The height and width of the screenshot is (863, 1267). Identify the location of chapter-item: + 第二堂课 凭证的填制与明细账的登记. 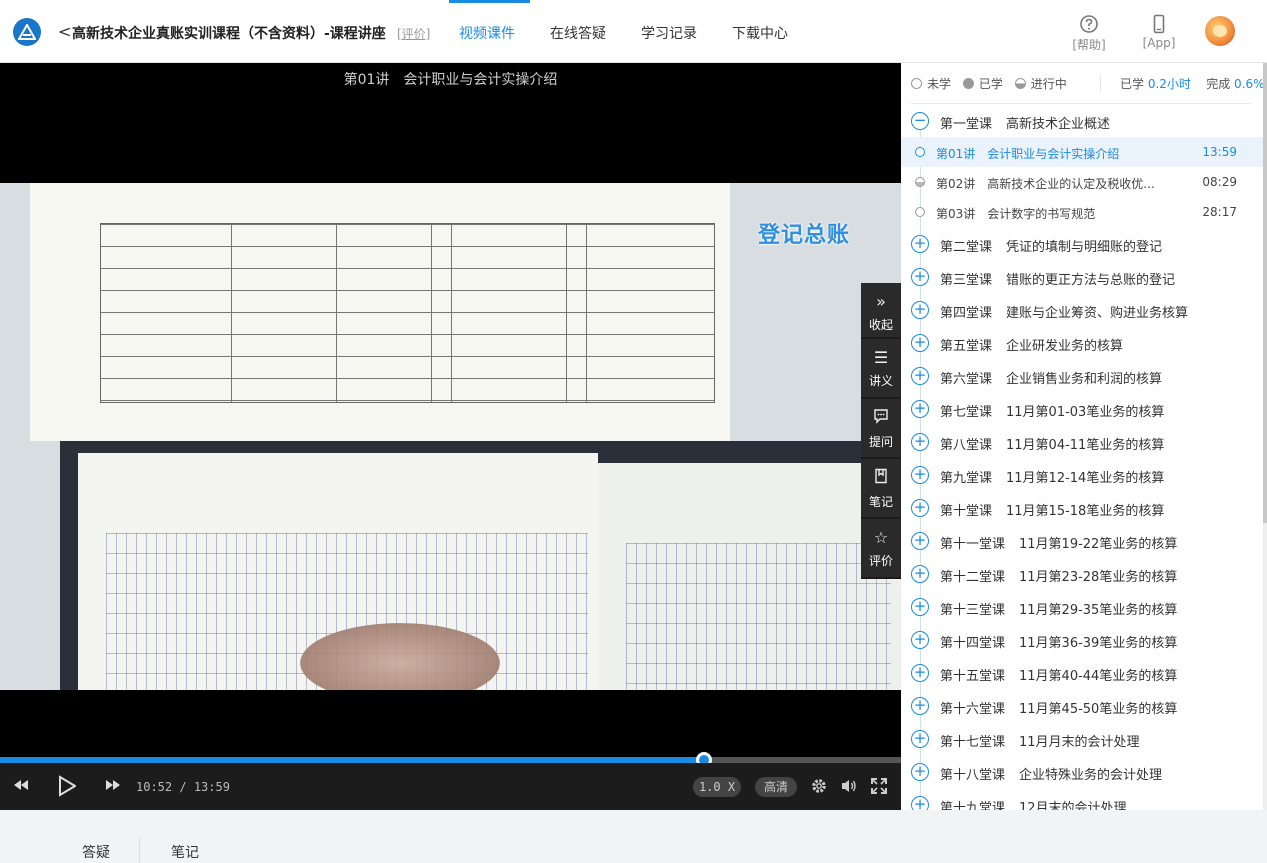
(1081, 243).